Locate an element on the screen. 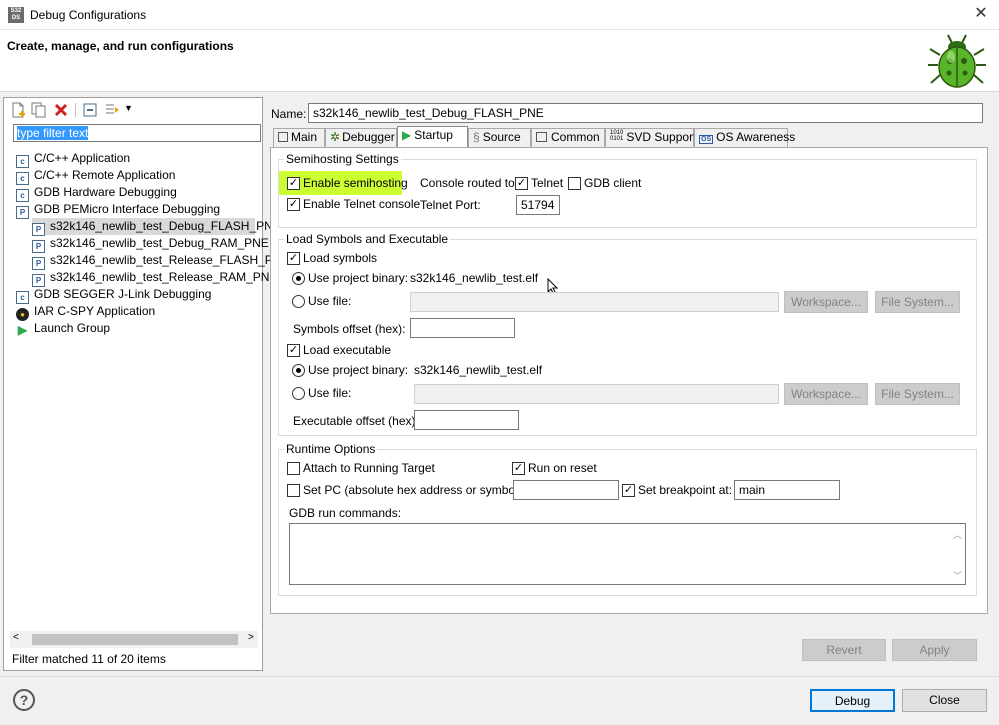 This screenshot has height=725, width=999. load-group-label: Load Symbols and Executable is located at coordinates (367, 239).